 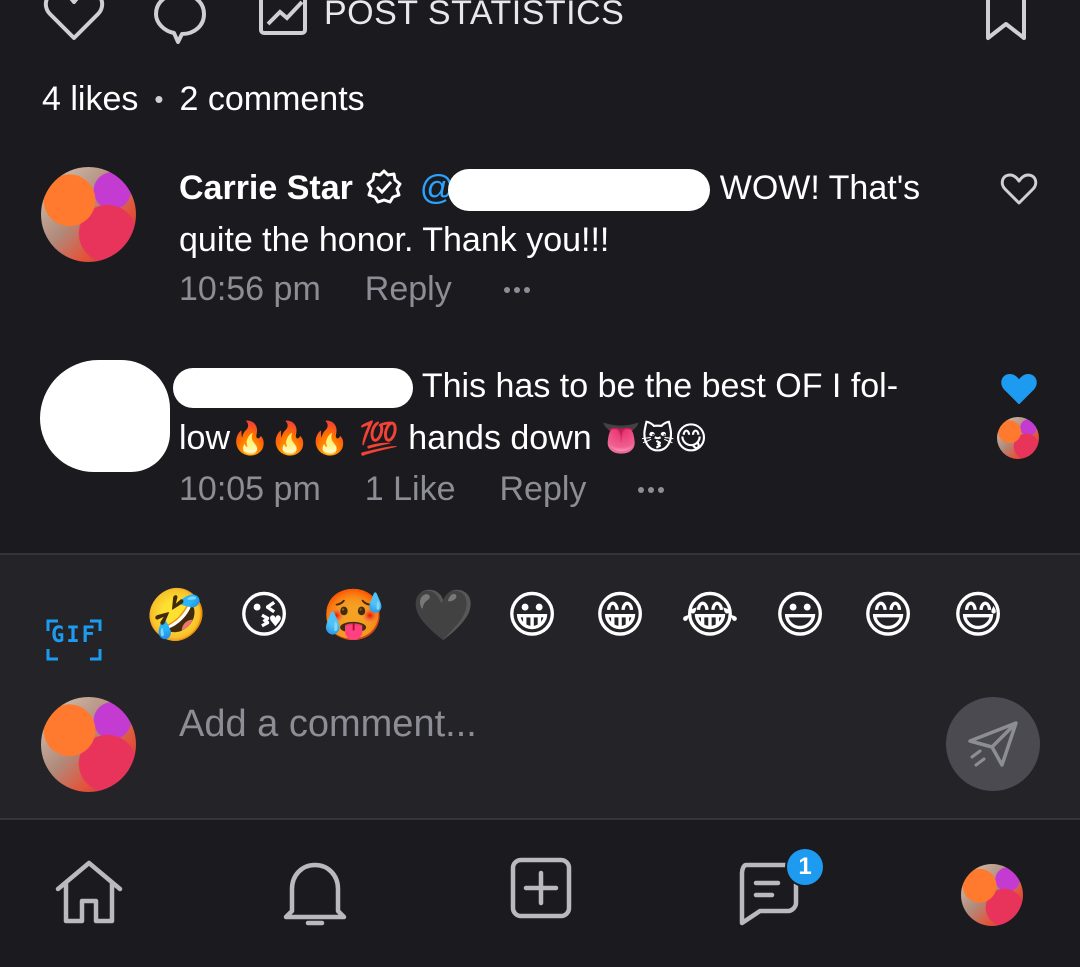 I want to click on comment-text-end: hands down, so click(x=500, y=438).